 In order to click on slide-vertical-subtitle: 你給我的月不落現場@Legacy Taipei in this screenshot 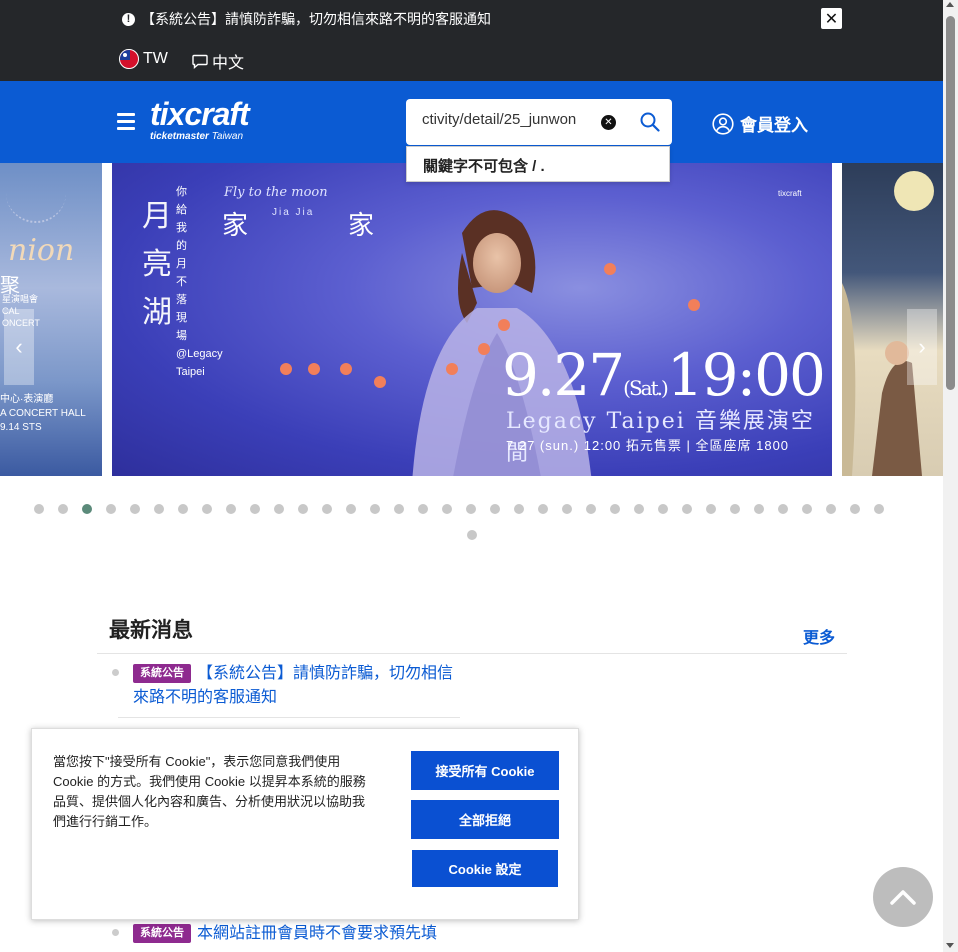, I will do `click(199, 282)`.